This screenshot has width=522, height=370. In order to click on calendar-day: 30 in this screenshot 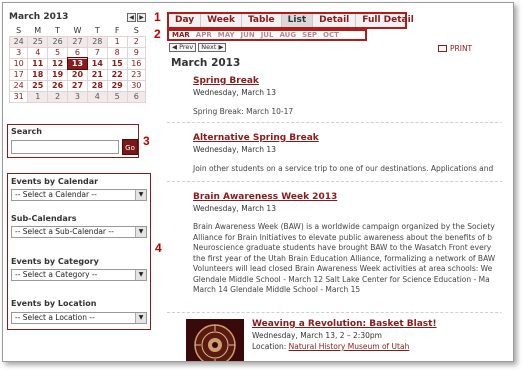, I will do `click(136, 85)`.